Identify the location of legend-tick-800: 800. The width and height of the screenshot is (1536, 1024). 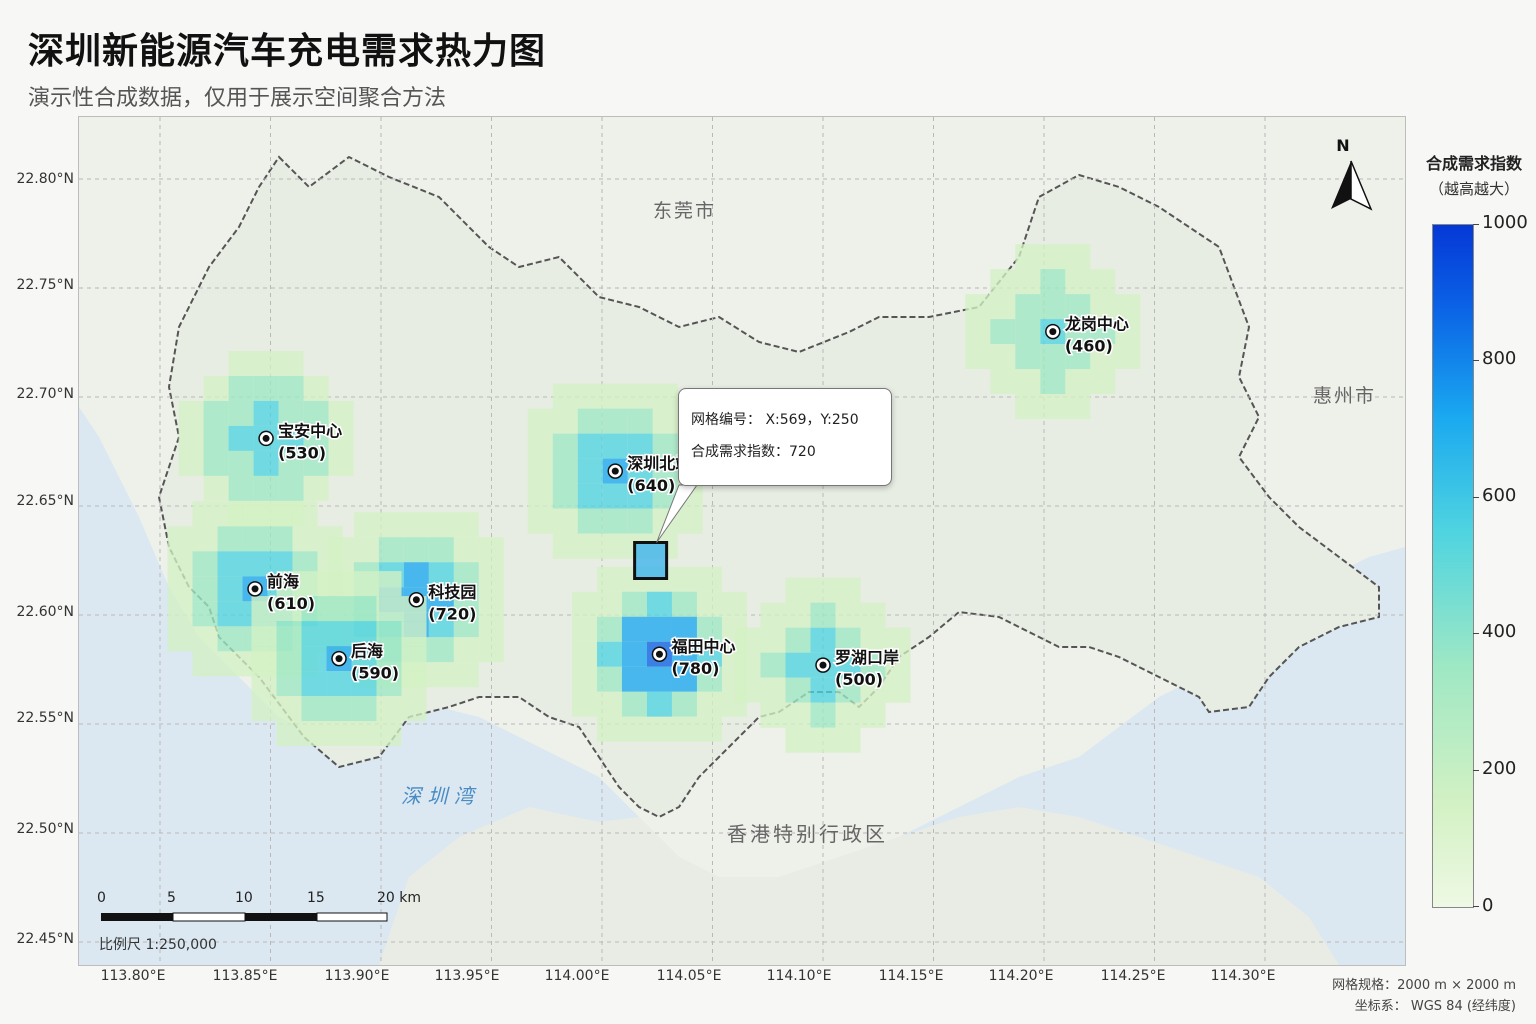
(1499, 358).